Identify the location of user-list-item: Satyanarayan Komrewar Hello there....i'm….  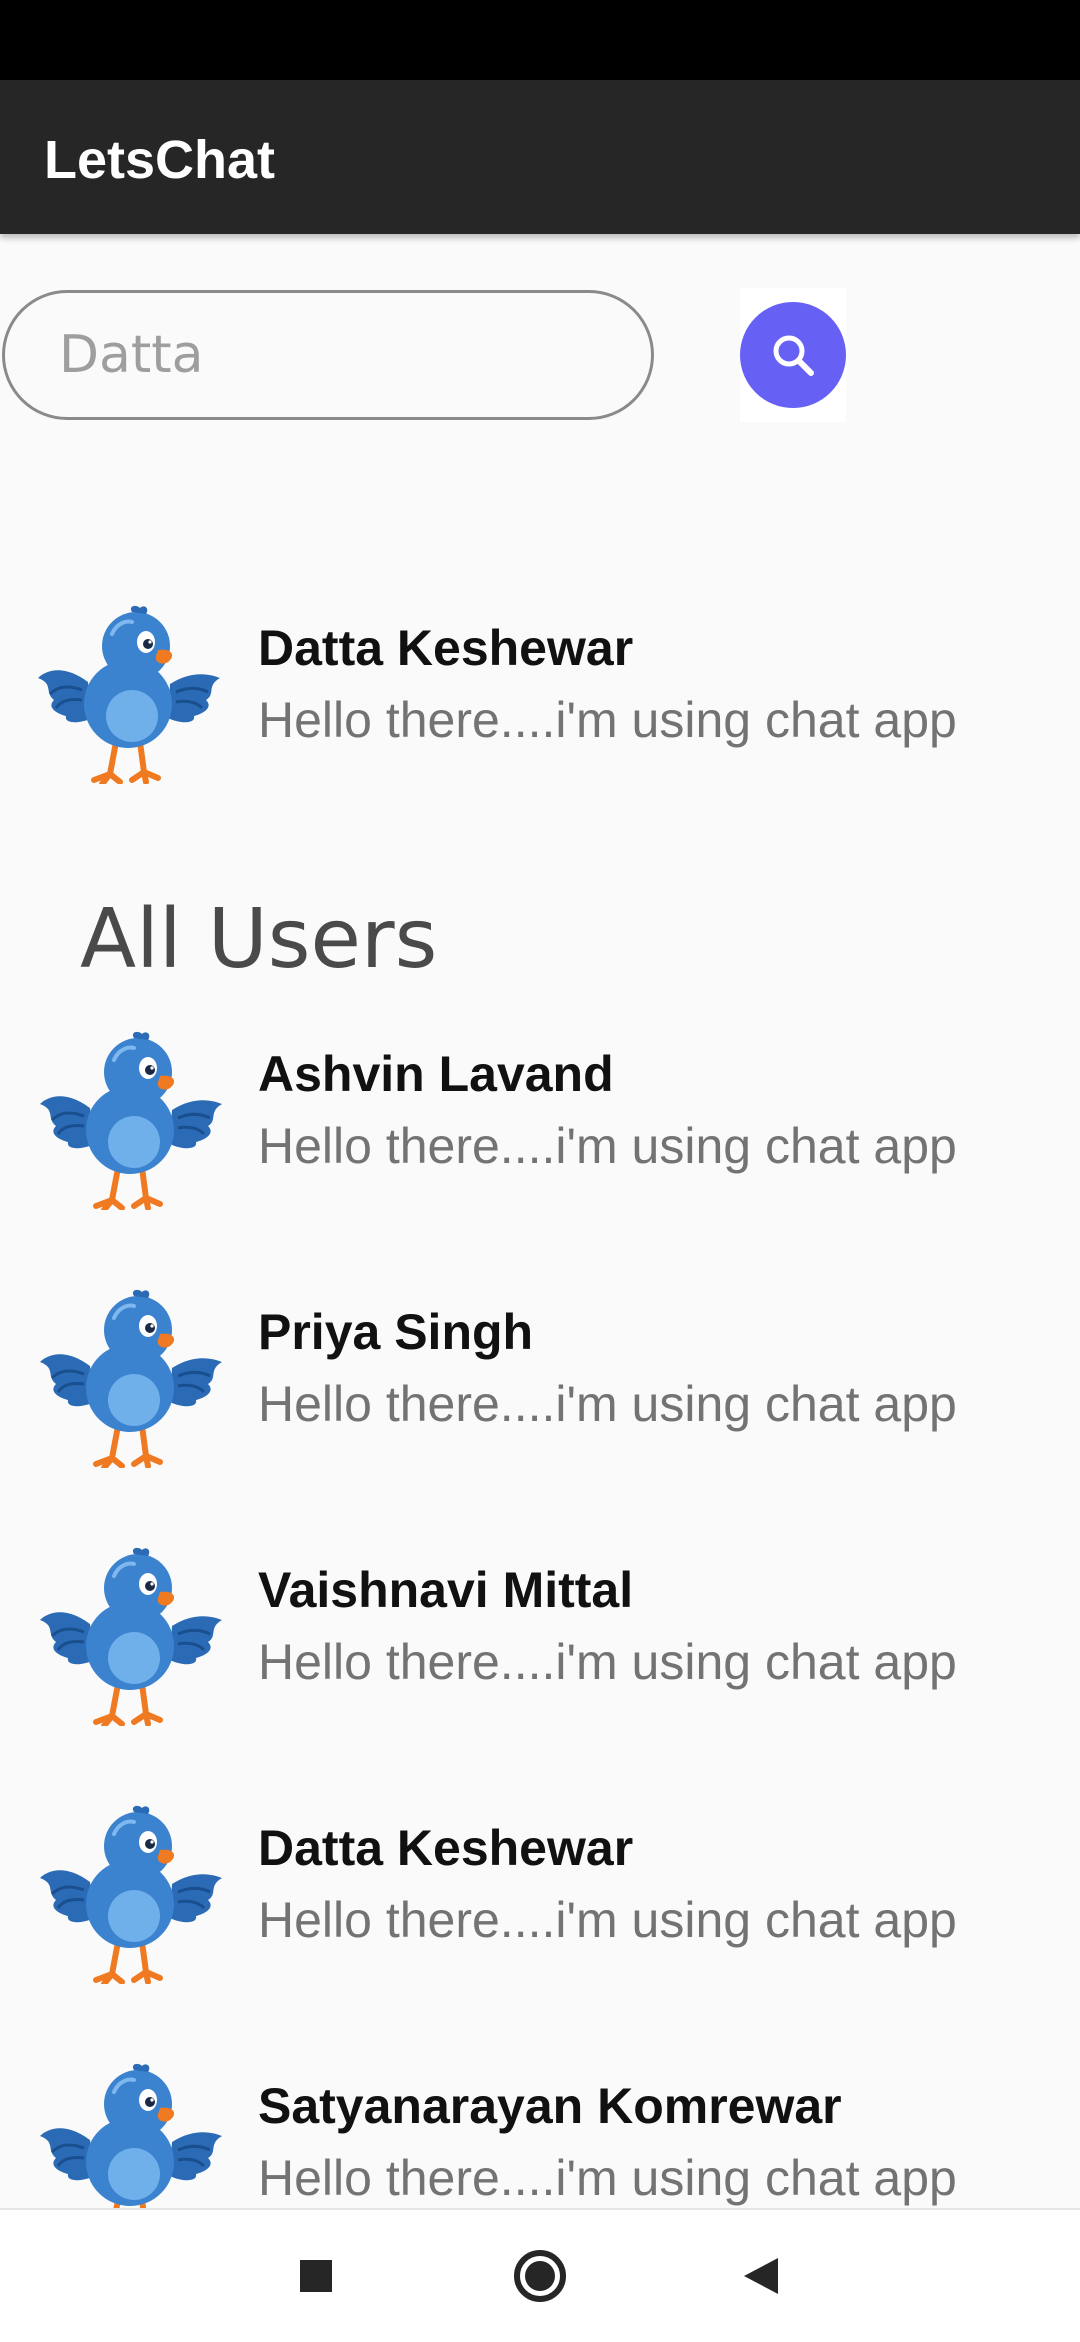
(540, 2135).